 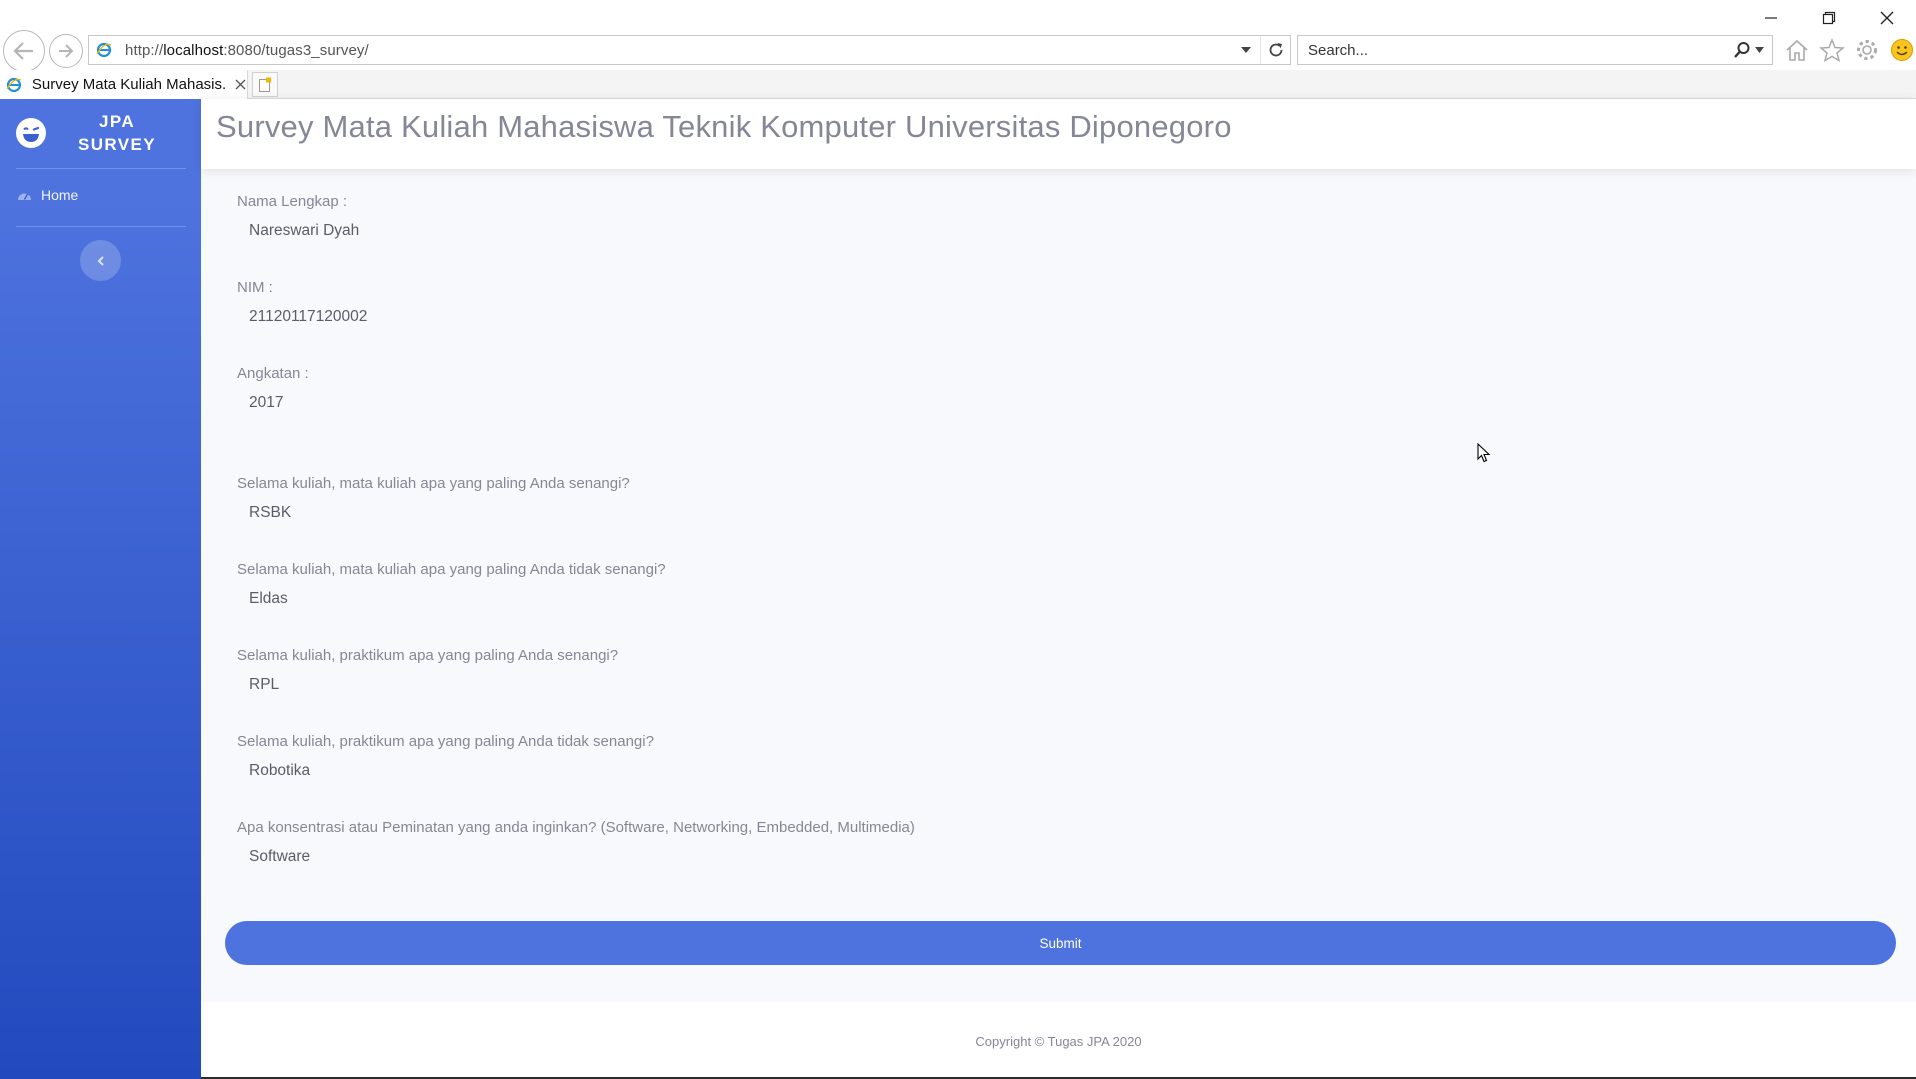 I want to click on minimize-icon, so click(x=1771, y=18).